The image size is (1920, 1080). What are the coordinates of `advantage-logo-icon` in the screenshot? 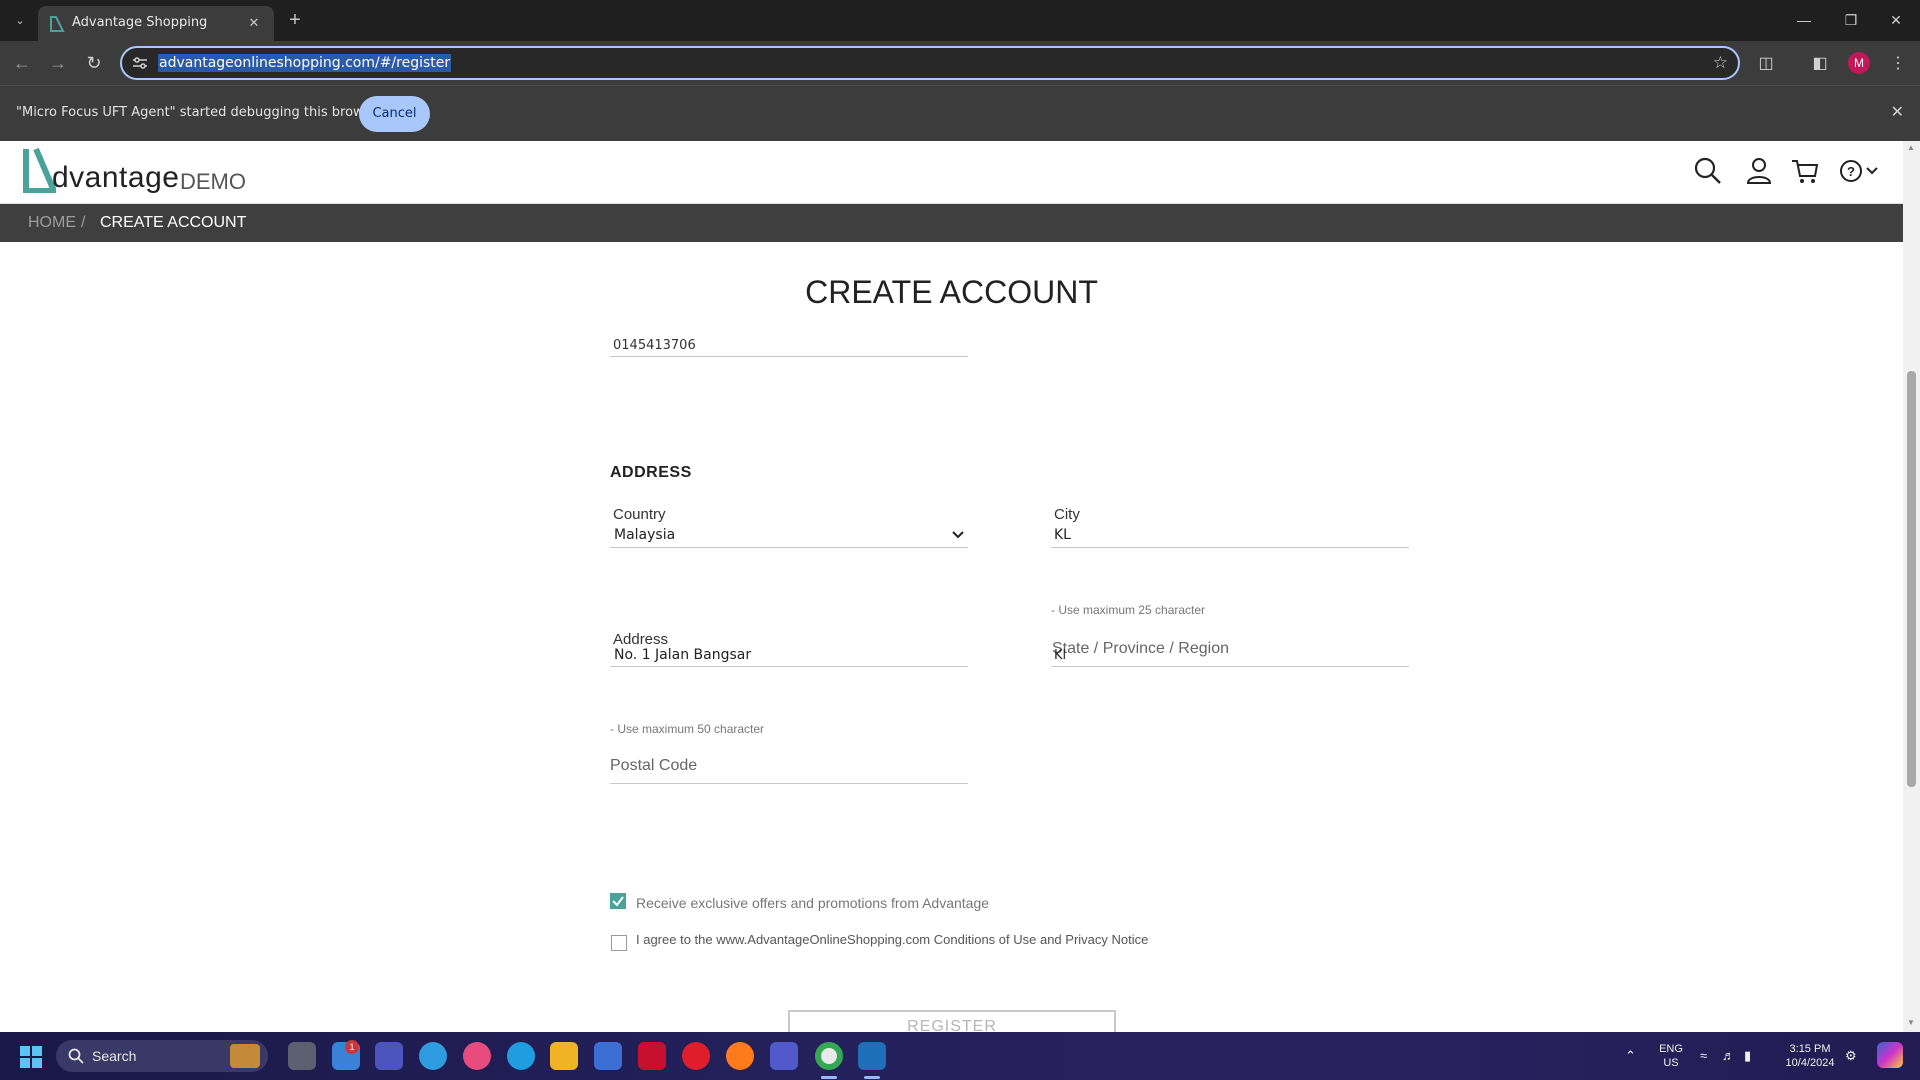 It's located at (39, 170).